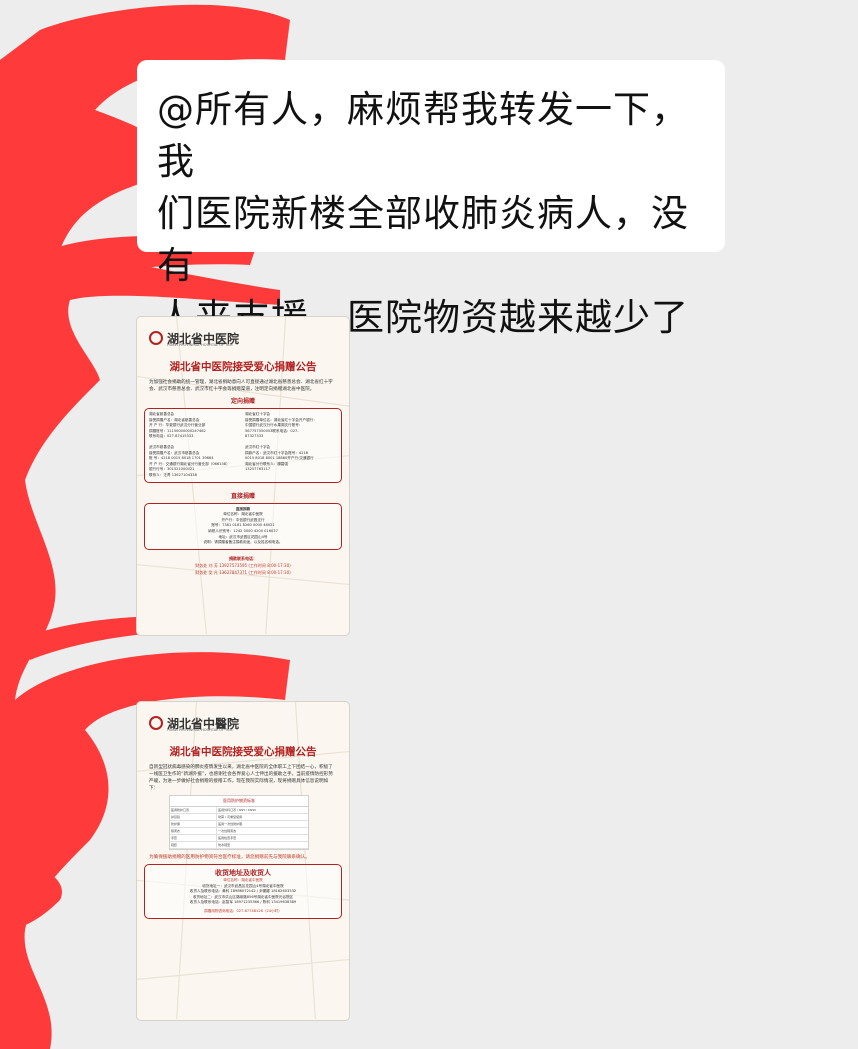 The width and height of the screenshot is (858, 1049). I want to click on table-row: 鞋套 防水鞋套, so click(239, 845).